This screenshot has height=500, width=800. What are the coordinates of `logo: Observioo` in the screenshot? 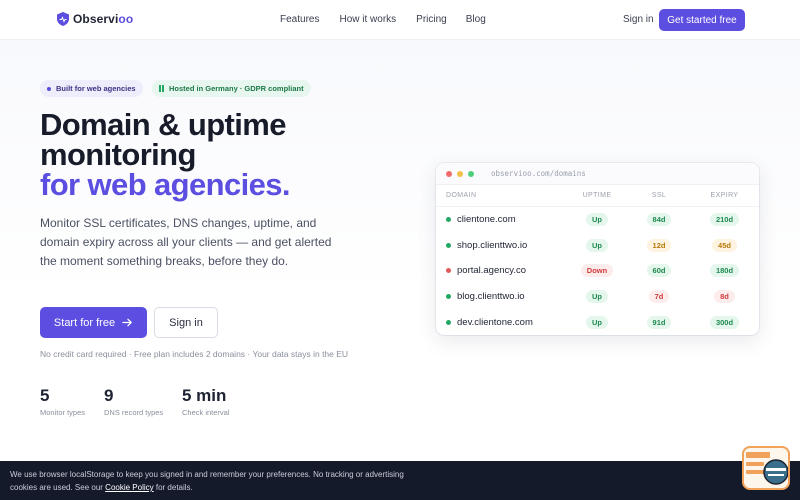 It's located at (95, 19).